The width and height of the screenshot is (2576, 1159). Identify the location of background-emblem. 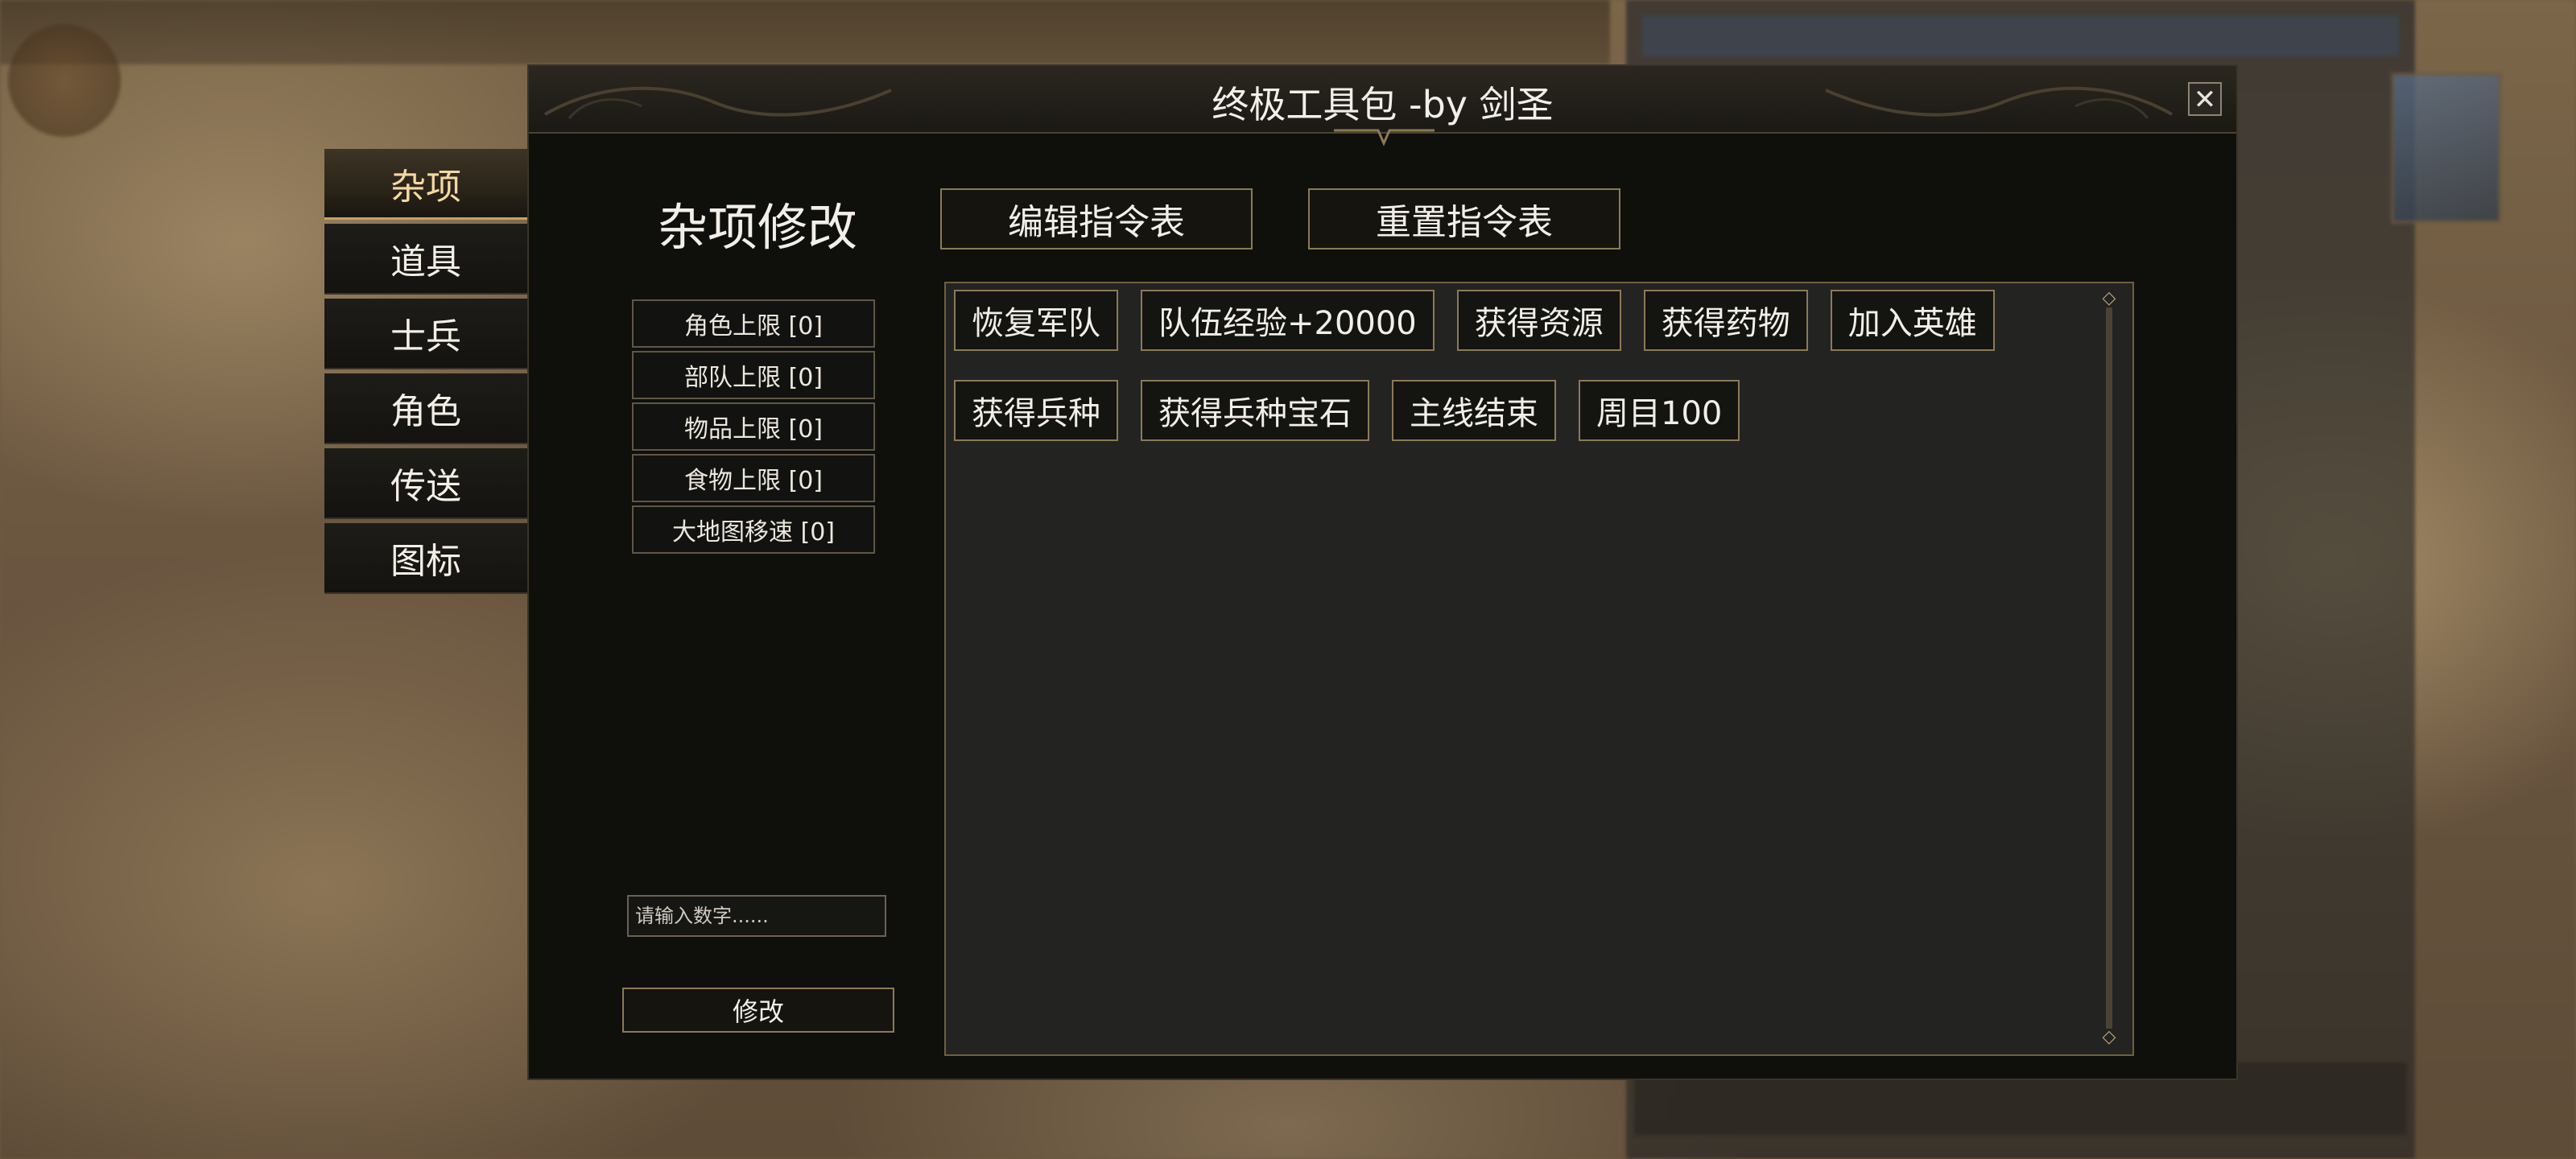
(64, 80).